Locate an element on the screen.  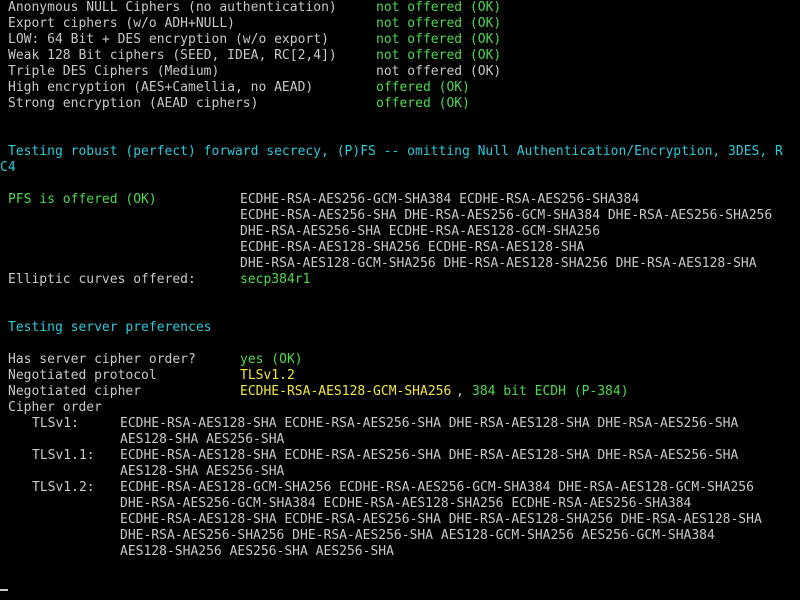
tls-version-label: TLSv1: is located at coordinates (55, 423).